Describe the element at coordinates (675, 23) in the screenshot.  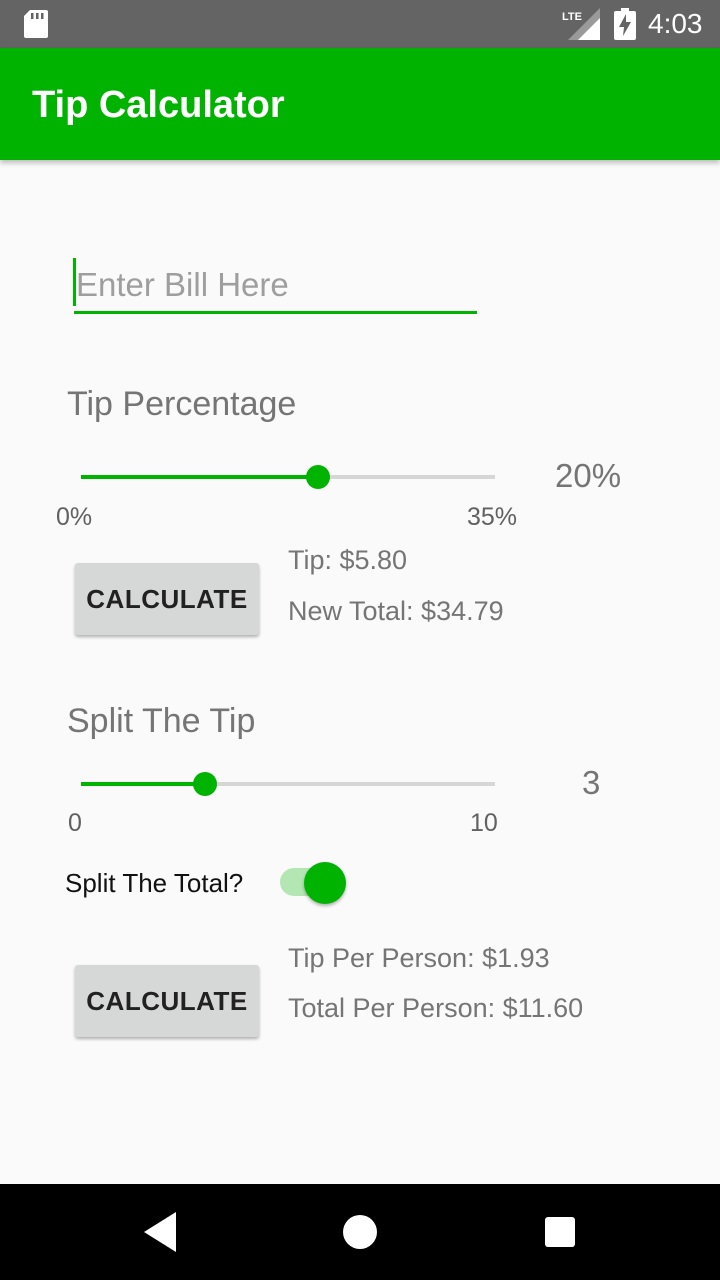
I see `clock: 4:03` at that location.